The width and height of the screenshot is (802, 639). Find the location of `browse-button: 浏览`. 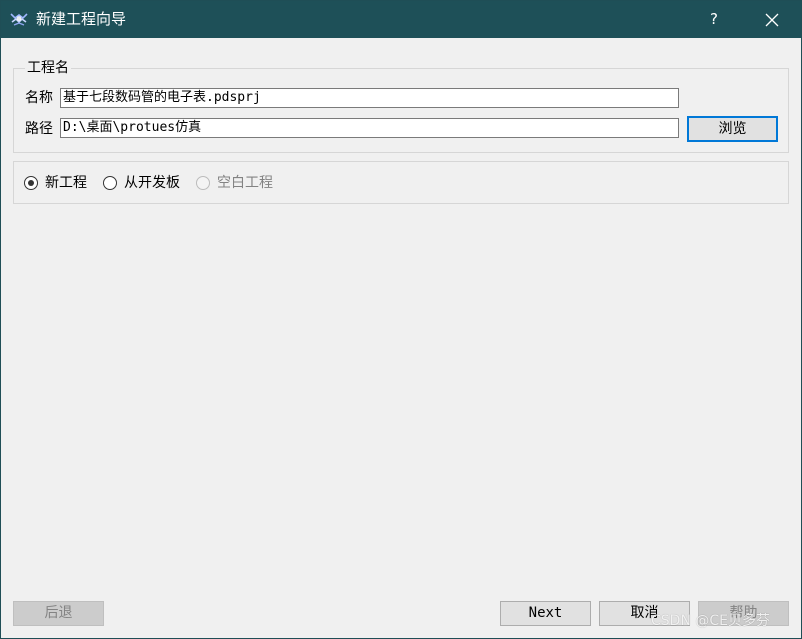

browse-button: 浏览 is located at coordinates (732, 129).